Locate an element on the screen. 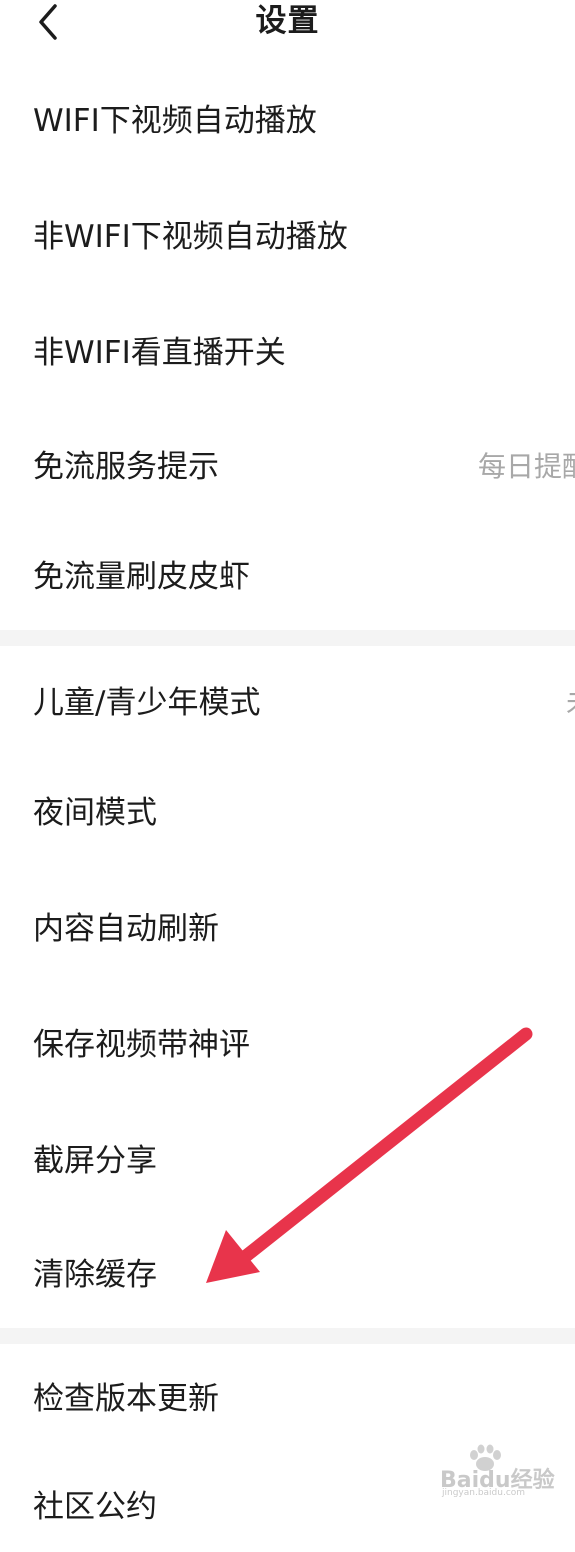  setting-row-check-update: 检查版本更新 is located at coordinates (287, 1399).